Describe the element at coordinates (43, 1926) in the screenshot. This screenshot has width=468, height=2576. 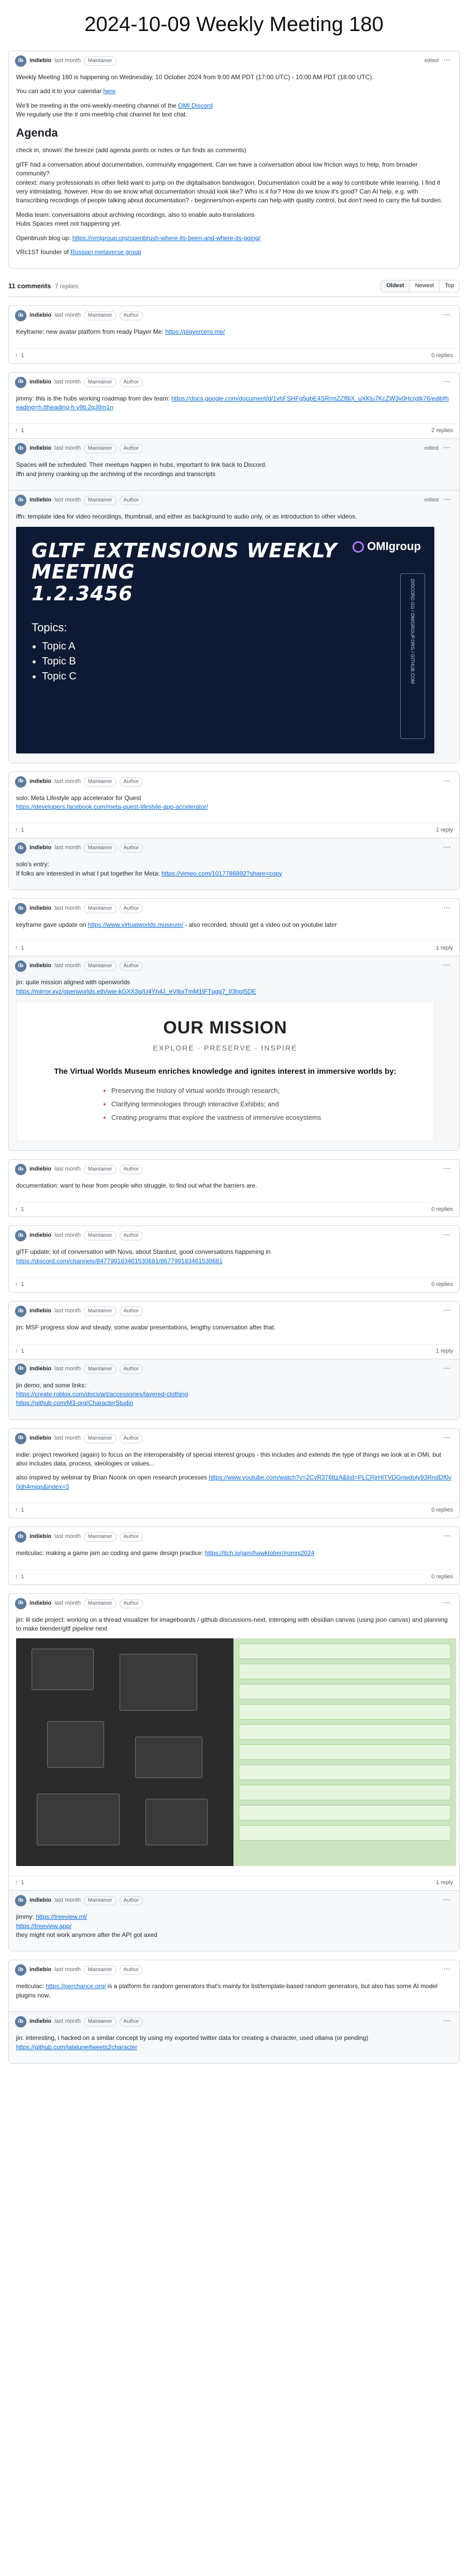
I see `treeview-app-link: https://treeview.app/` at that location.